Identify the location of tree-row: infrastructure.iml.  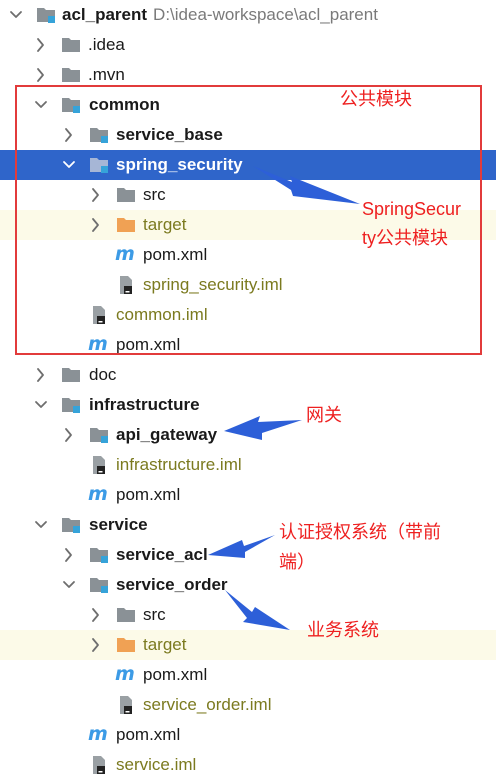
(248, 465).